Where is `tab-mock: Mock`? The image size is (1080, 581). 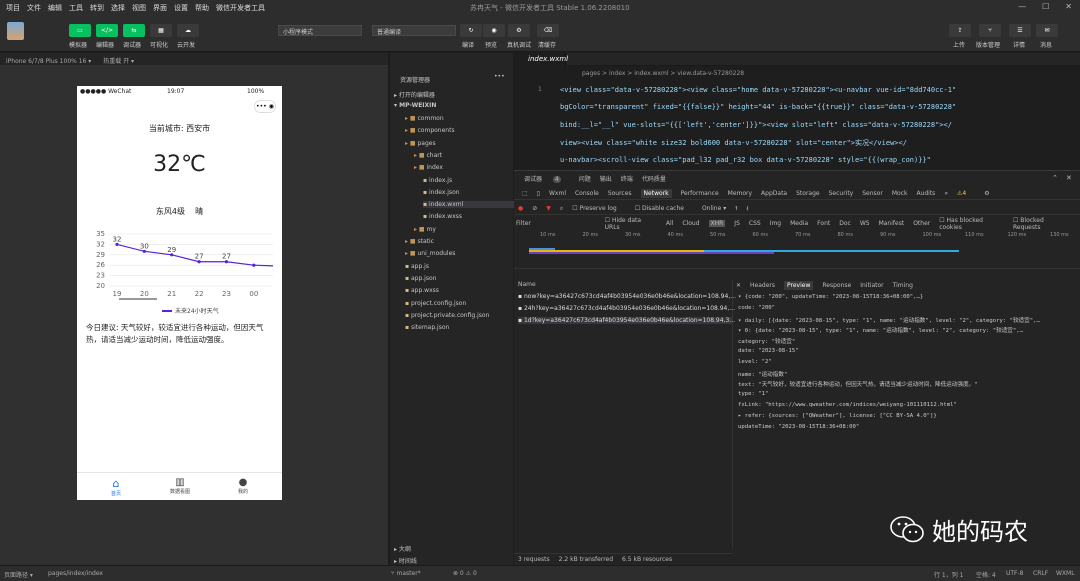
tab-mock: Mock is located at coordinates (900, 193).